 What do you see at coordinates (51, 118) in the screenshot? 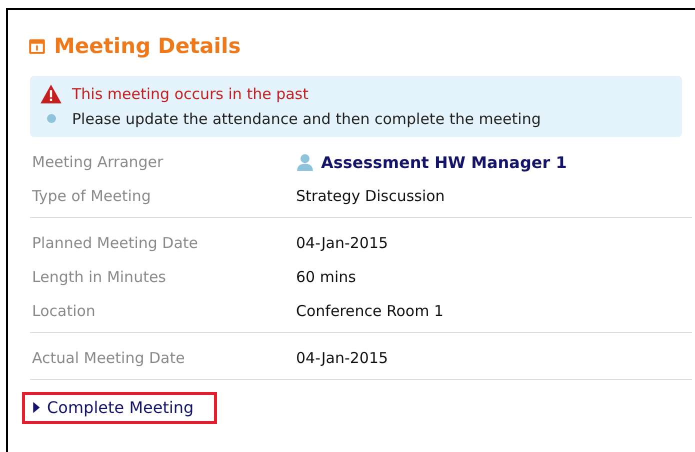
I see `bullet-icon` at bounding box center [51, 118].